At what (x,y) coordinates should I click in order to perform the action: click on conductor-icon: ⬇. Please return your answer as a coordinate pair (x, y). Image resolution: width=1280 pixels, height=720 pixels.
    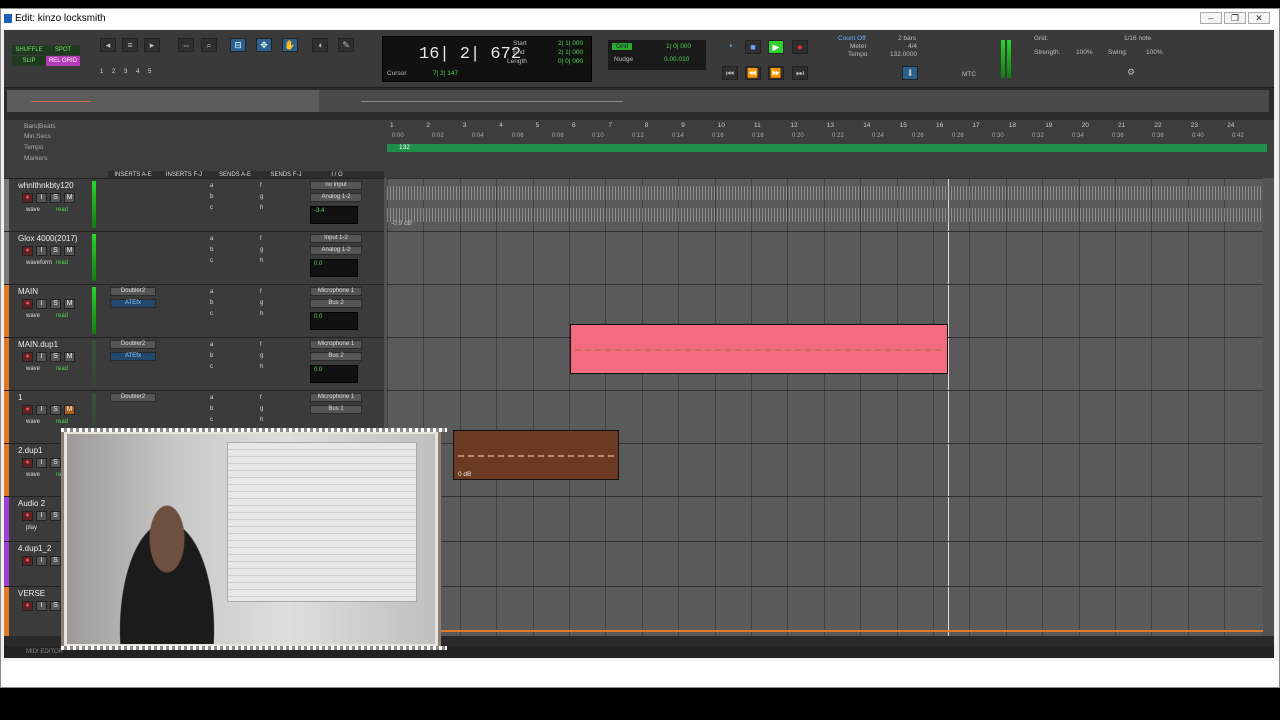
    Looking at the image, I should click on (910, 73).